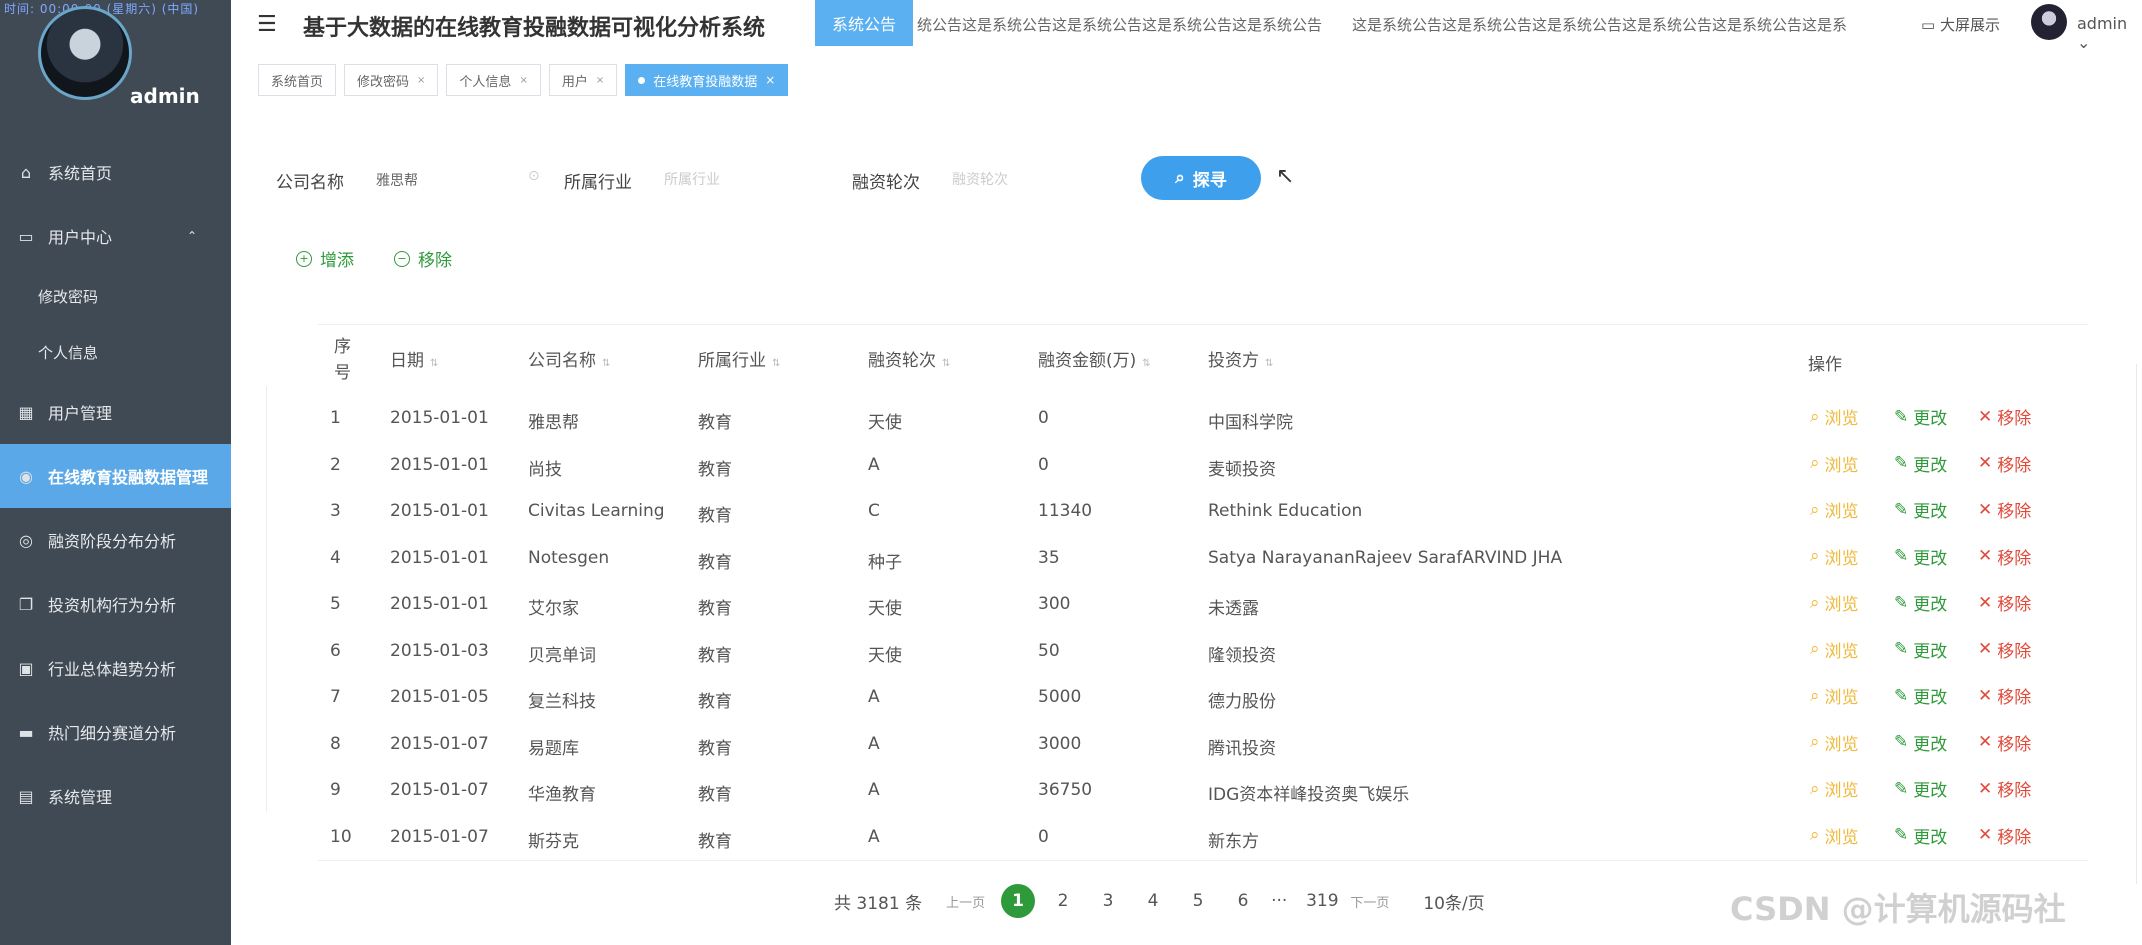  Describe the element at coordinates (1841, 465) in the screenshot. I see `view-button-label: 浏览` at that location.